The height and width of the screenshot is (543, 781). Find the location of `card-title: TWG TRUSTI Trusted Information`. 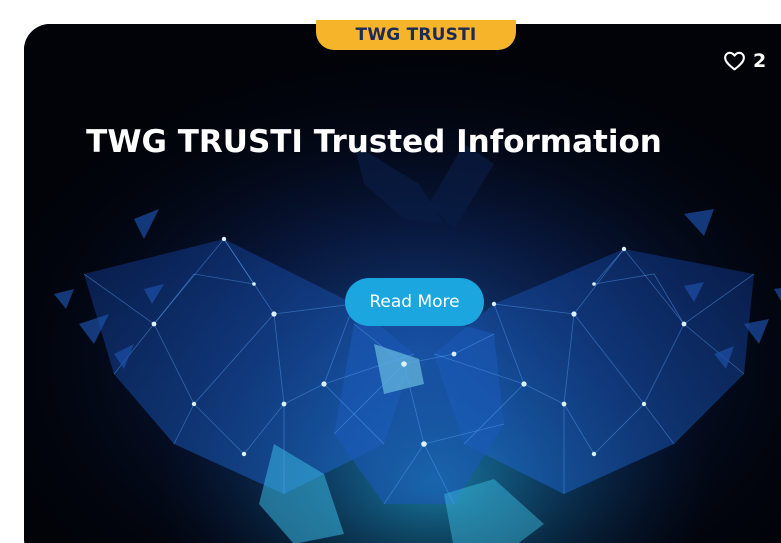

card-title: TWG TRUSTI Trusted Information is located at coordinates (374, 142).